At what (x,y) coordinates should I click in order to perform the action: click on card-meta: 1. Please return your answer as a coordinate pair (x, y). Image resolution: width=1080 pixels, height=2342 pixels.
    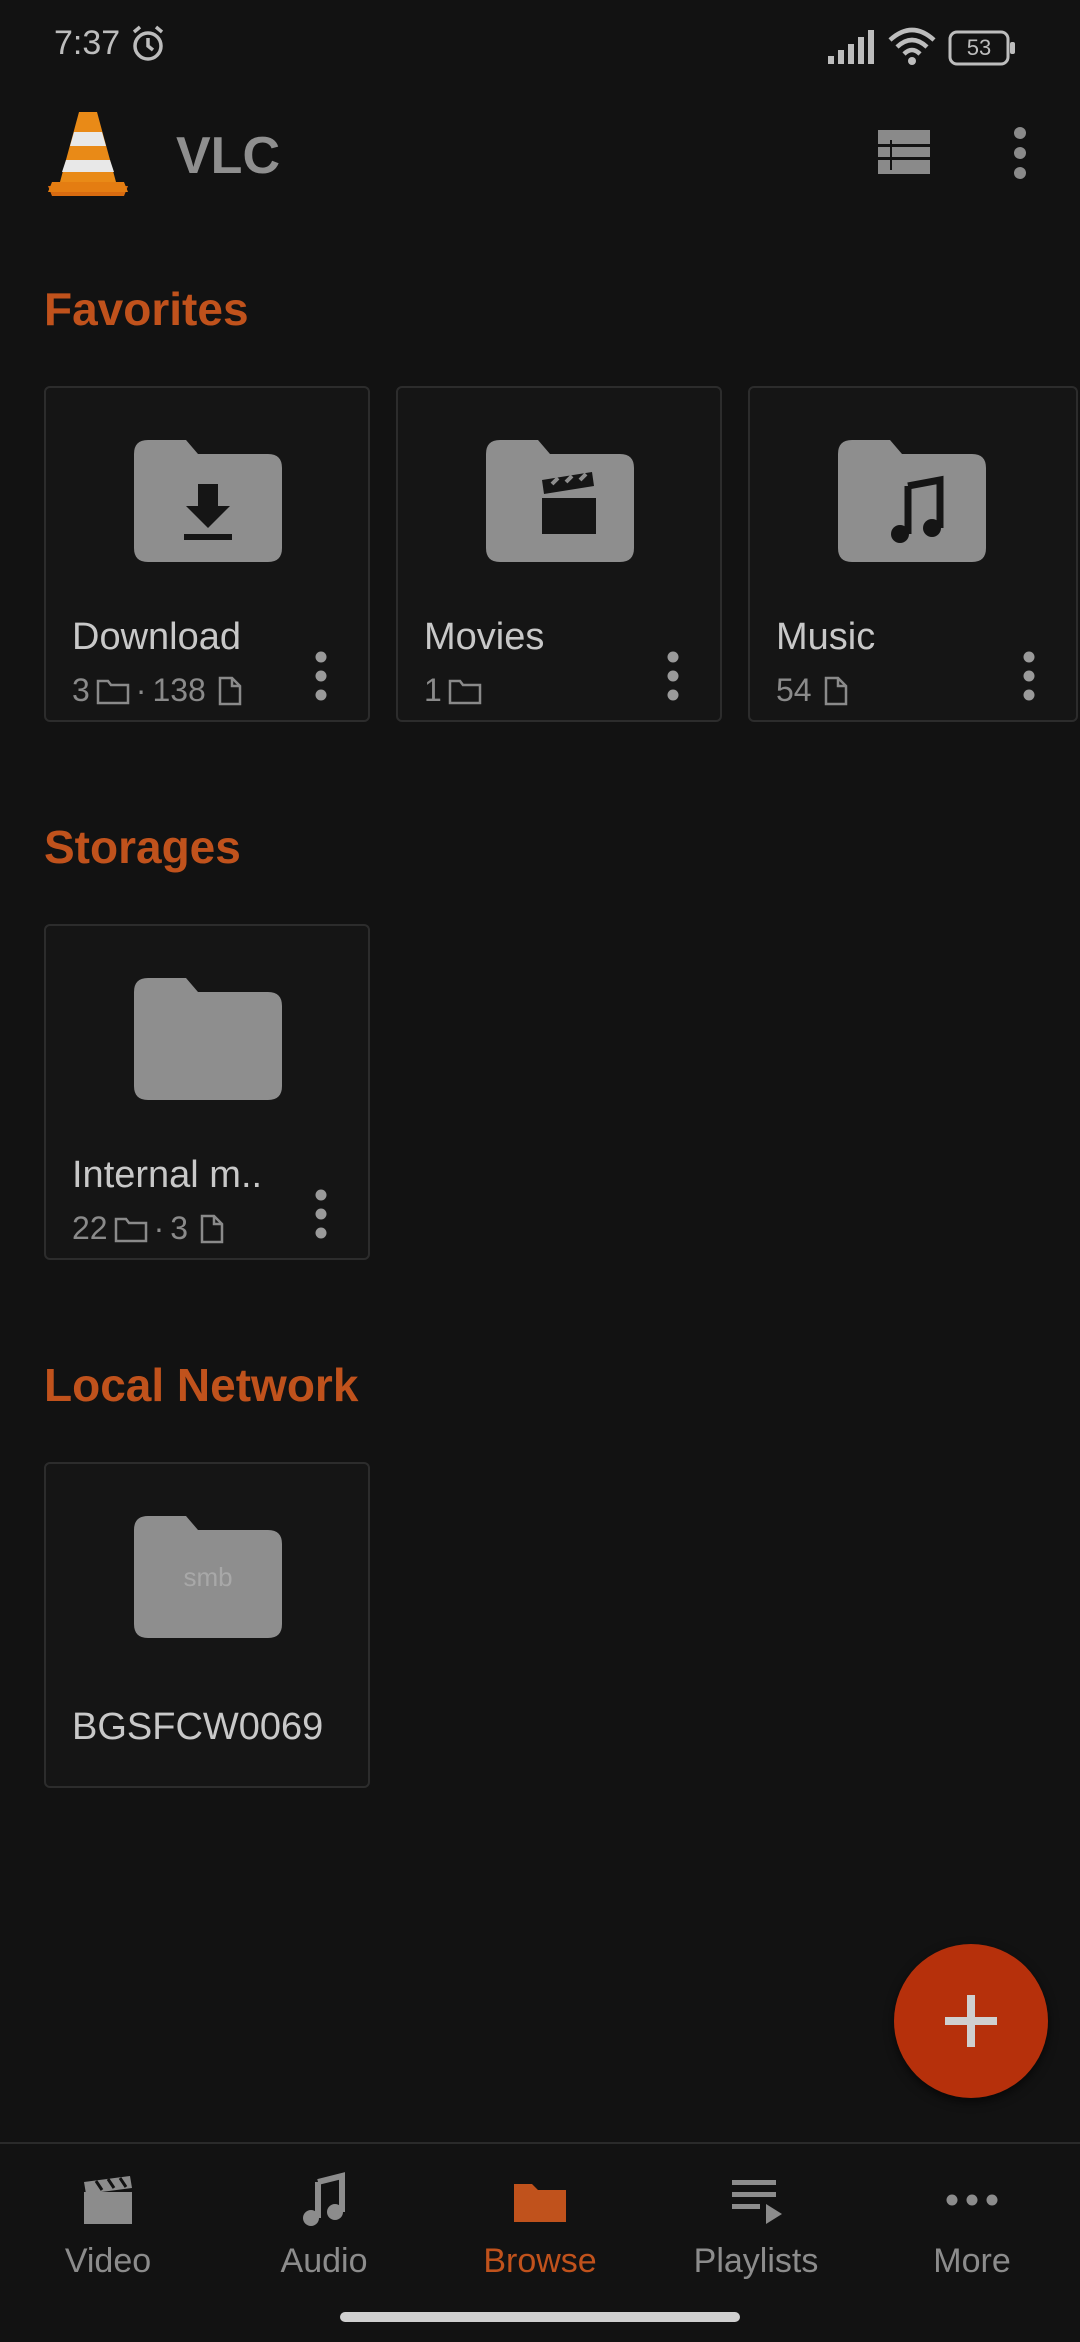
    Looking at the image, I should click on (453, 690).